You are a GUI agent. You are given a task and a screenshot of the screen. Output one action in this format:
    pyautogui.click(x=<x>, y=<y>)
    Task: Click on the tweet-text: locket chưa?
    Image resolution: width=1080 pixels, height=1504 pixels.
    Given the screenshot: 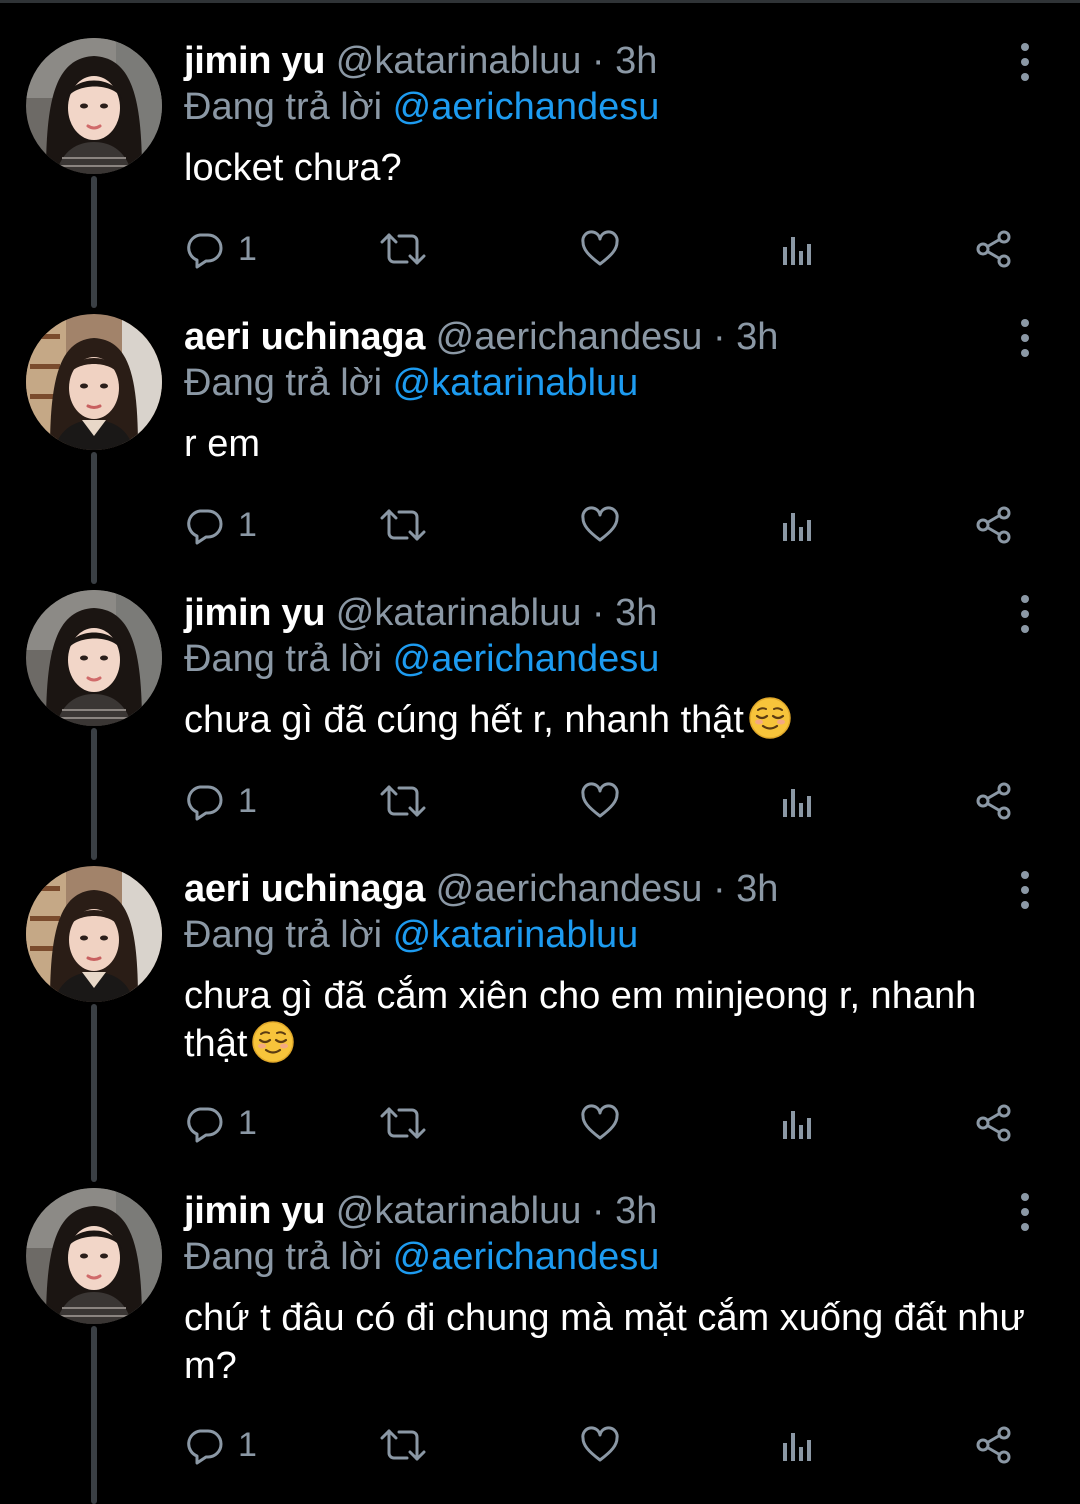 What is the action you would take?
    pyautogui.click(x=609, y=168)
    